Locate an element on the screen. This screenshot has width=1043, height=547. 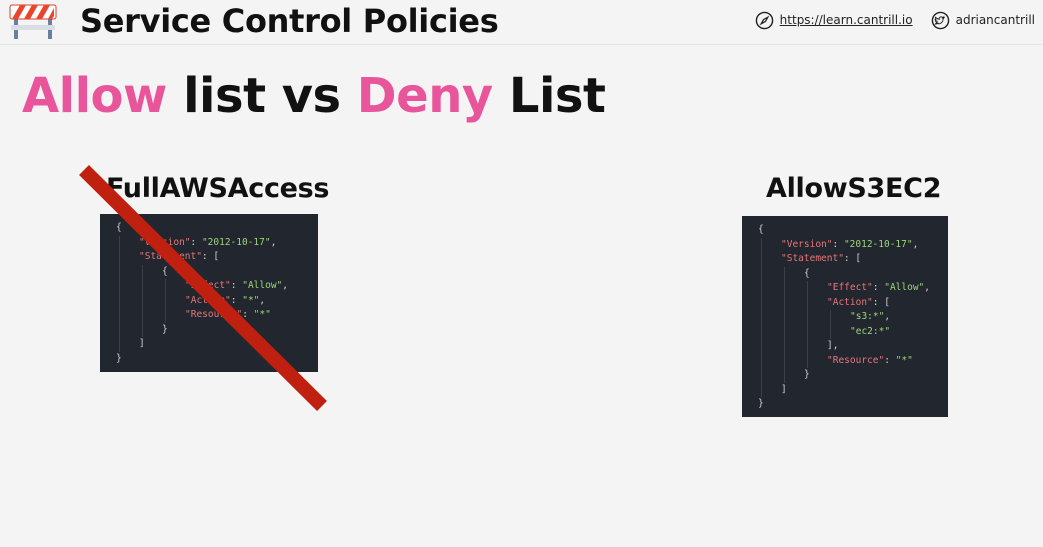
title-mid: list vs is located at coordinates (261, 96).